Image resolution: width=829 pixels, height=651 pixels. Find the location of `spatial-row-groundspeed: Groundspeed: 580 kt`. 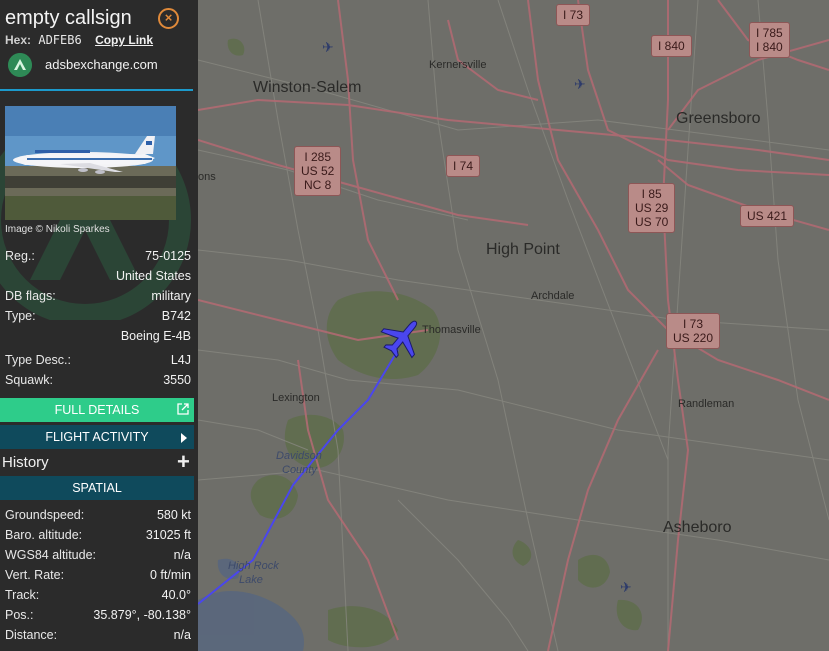

spatial-row-groundspeed: Groundspeed: 580 kt is located at coordinates (98, 515).